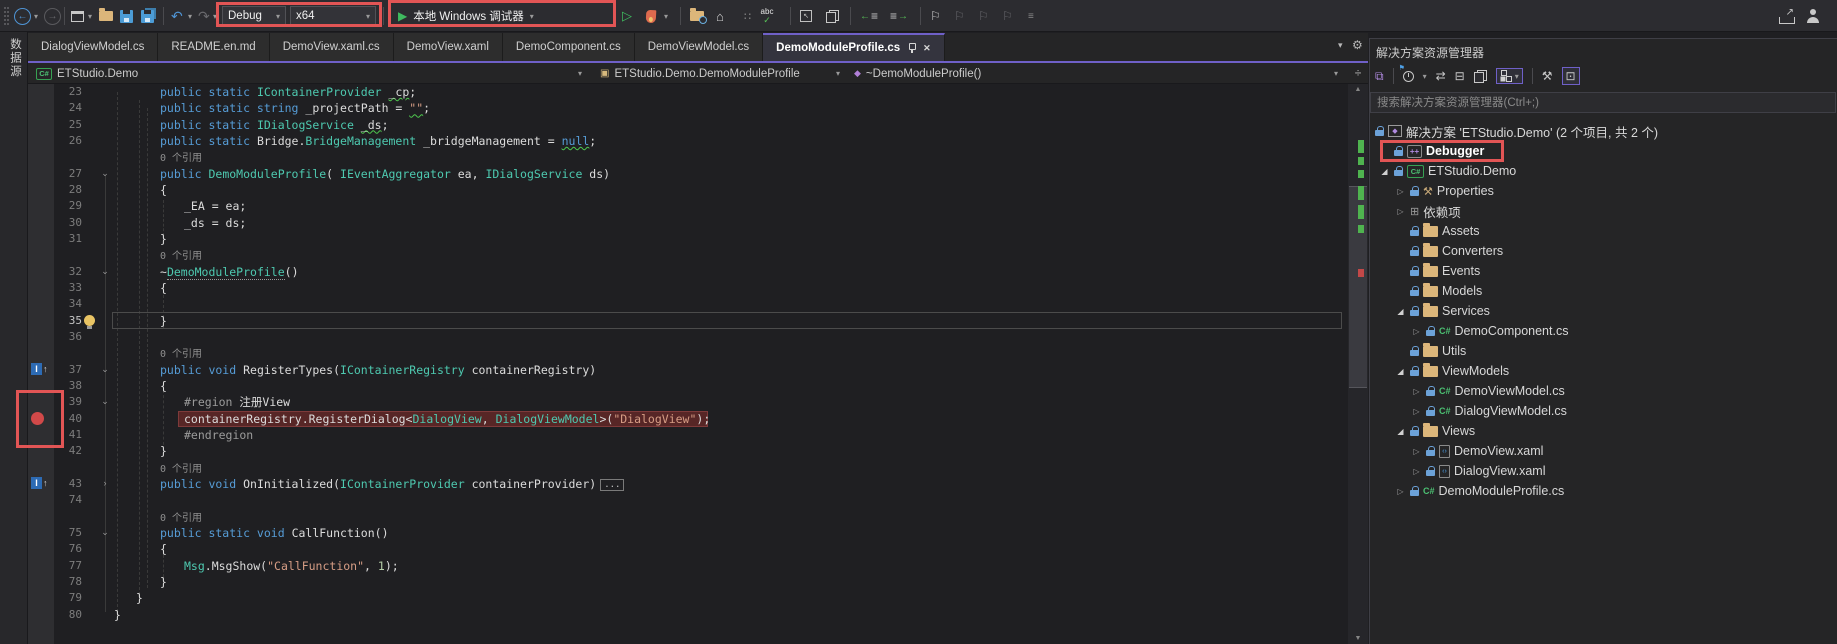  What do you see at coordinates (1602, 391) in the screenshot?
I see `tree-item-DemoViewModel.cs: ▷ C# DemoViewModel.cs` at bounding box center [1602, 391].